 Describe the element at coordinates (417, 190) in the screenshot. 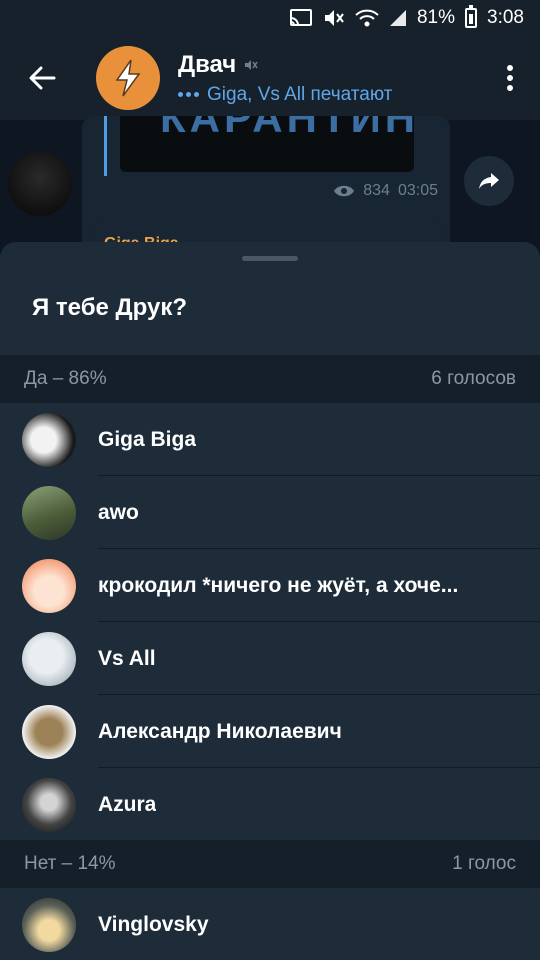

I see `message-time: 03:05` at that location.